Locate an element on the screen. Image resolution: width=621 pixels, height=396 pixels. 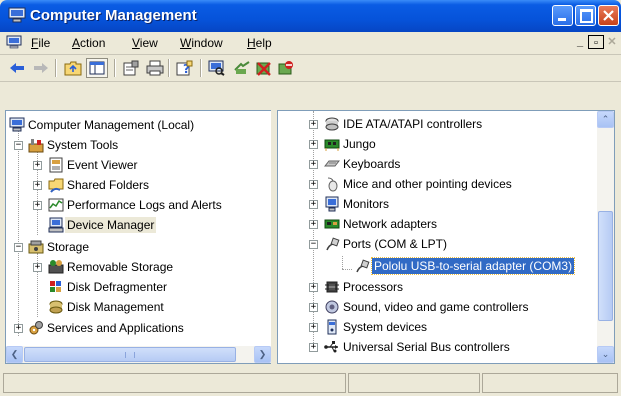
scroll-down-button: ⌄ is located at coordinates (605, 354).